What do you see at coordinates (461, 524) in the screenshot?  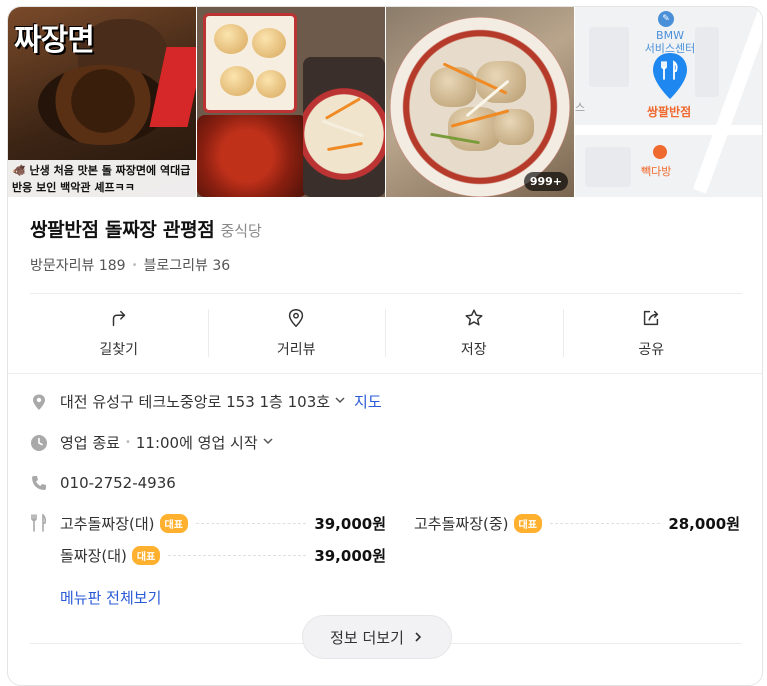 I see `menu-item-name: 고추돌짜장(중)` at bounding box center [461, 524].